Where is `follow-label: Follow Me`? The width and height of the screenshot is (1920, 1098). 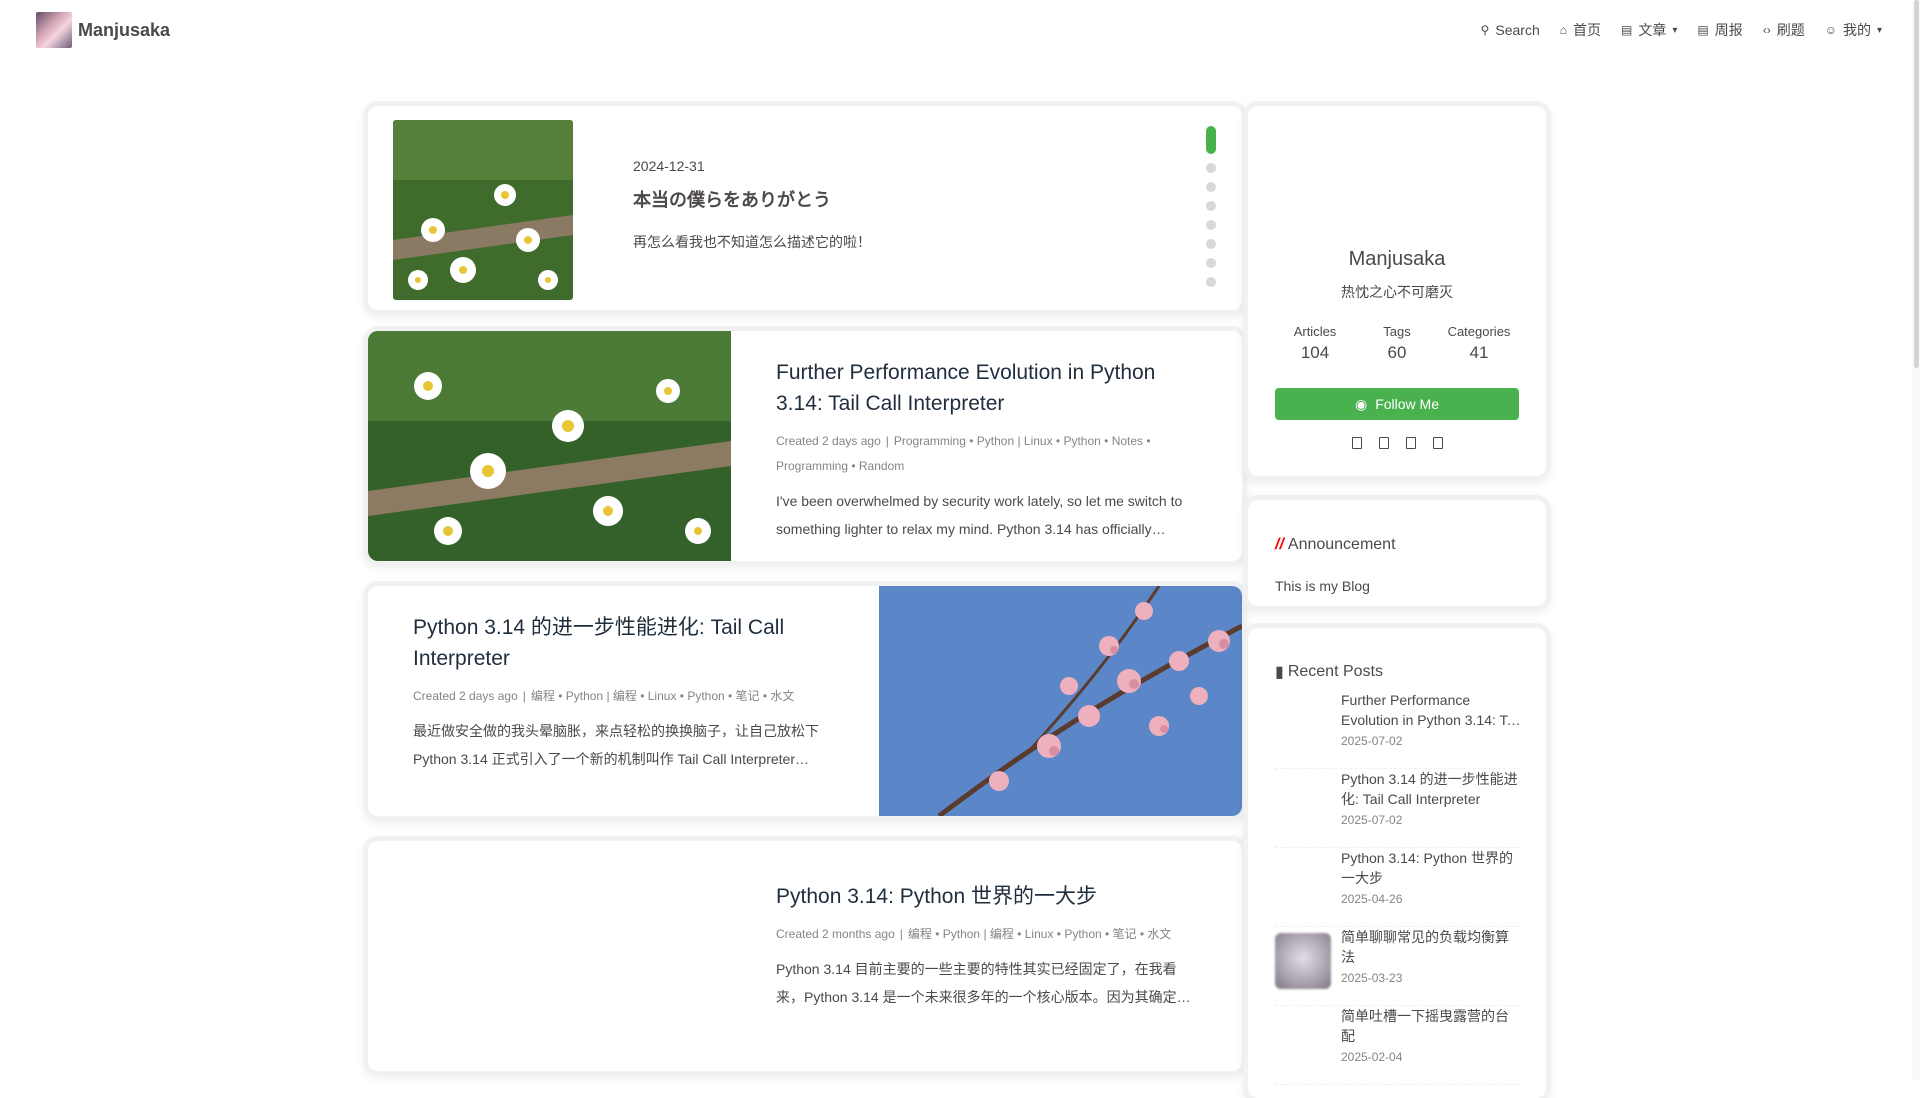 follow-label: Follow Me is located at coordinates (1407, 404).